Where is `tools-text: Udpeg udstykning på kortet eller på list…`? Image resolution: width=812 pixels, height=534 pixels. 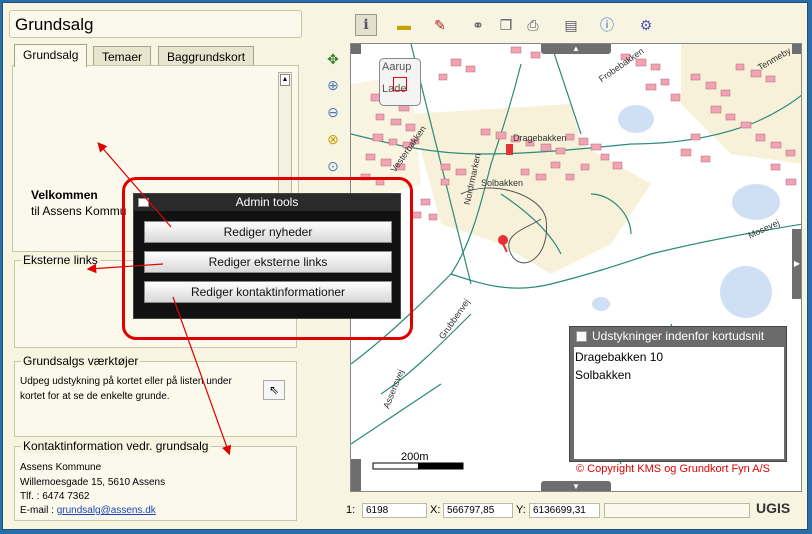
tools-text: Udpeg udstykning på kortet eller på list… is located at coordinates (126, 389).